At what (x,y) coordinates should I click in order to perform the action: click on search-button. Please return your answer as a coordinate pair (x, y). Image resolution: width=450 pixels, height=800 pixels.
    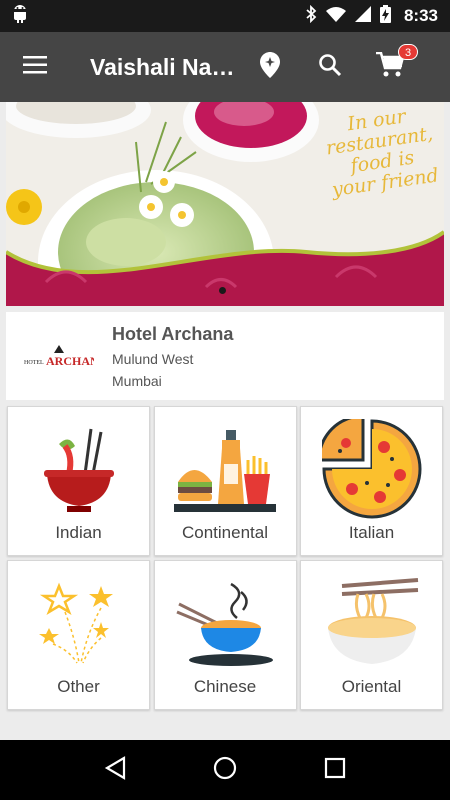
    Looking at the image, I should click on (330, 67).